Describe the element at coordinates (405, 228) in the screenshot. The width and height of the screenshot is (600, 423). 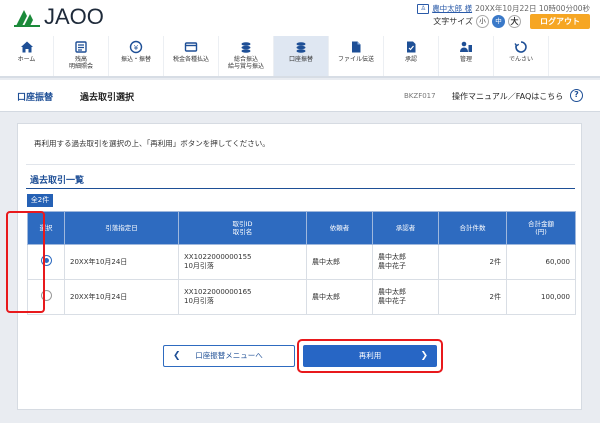
I see `col-header-approver: 承認者` at that location.